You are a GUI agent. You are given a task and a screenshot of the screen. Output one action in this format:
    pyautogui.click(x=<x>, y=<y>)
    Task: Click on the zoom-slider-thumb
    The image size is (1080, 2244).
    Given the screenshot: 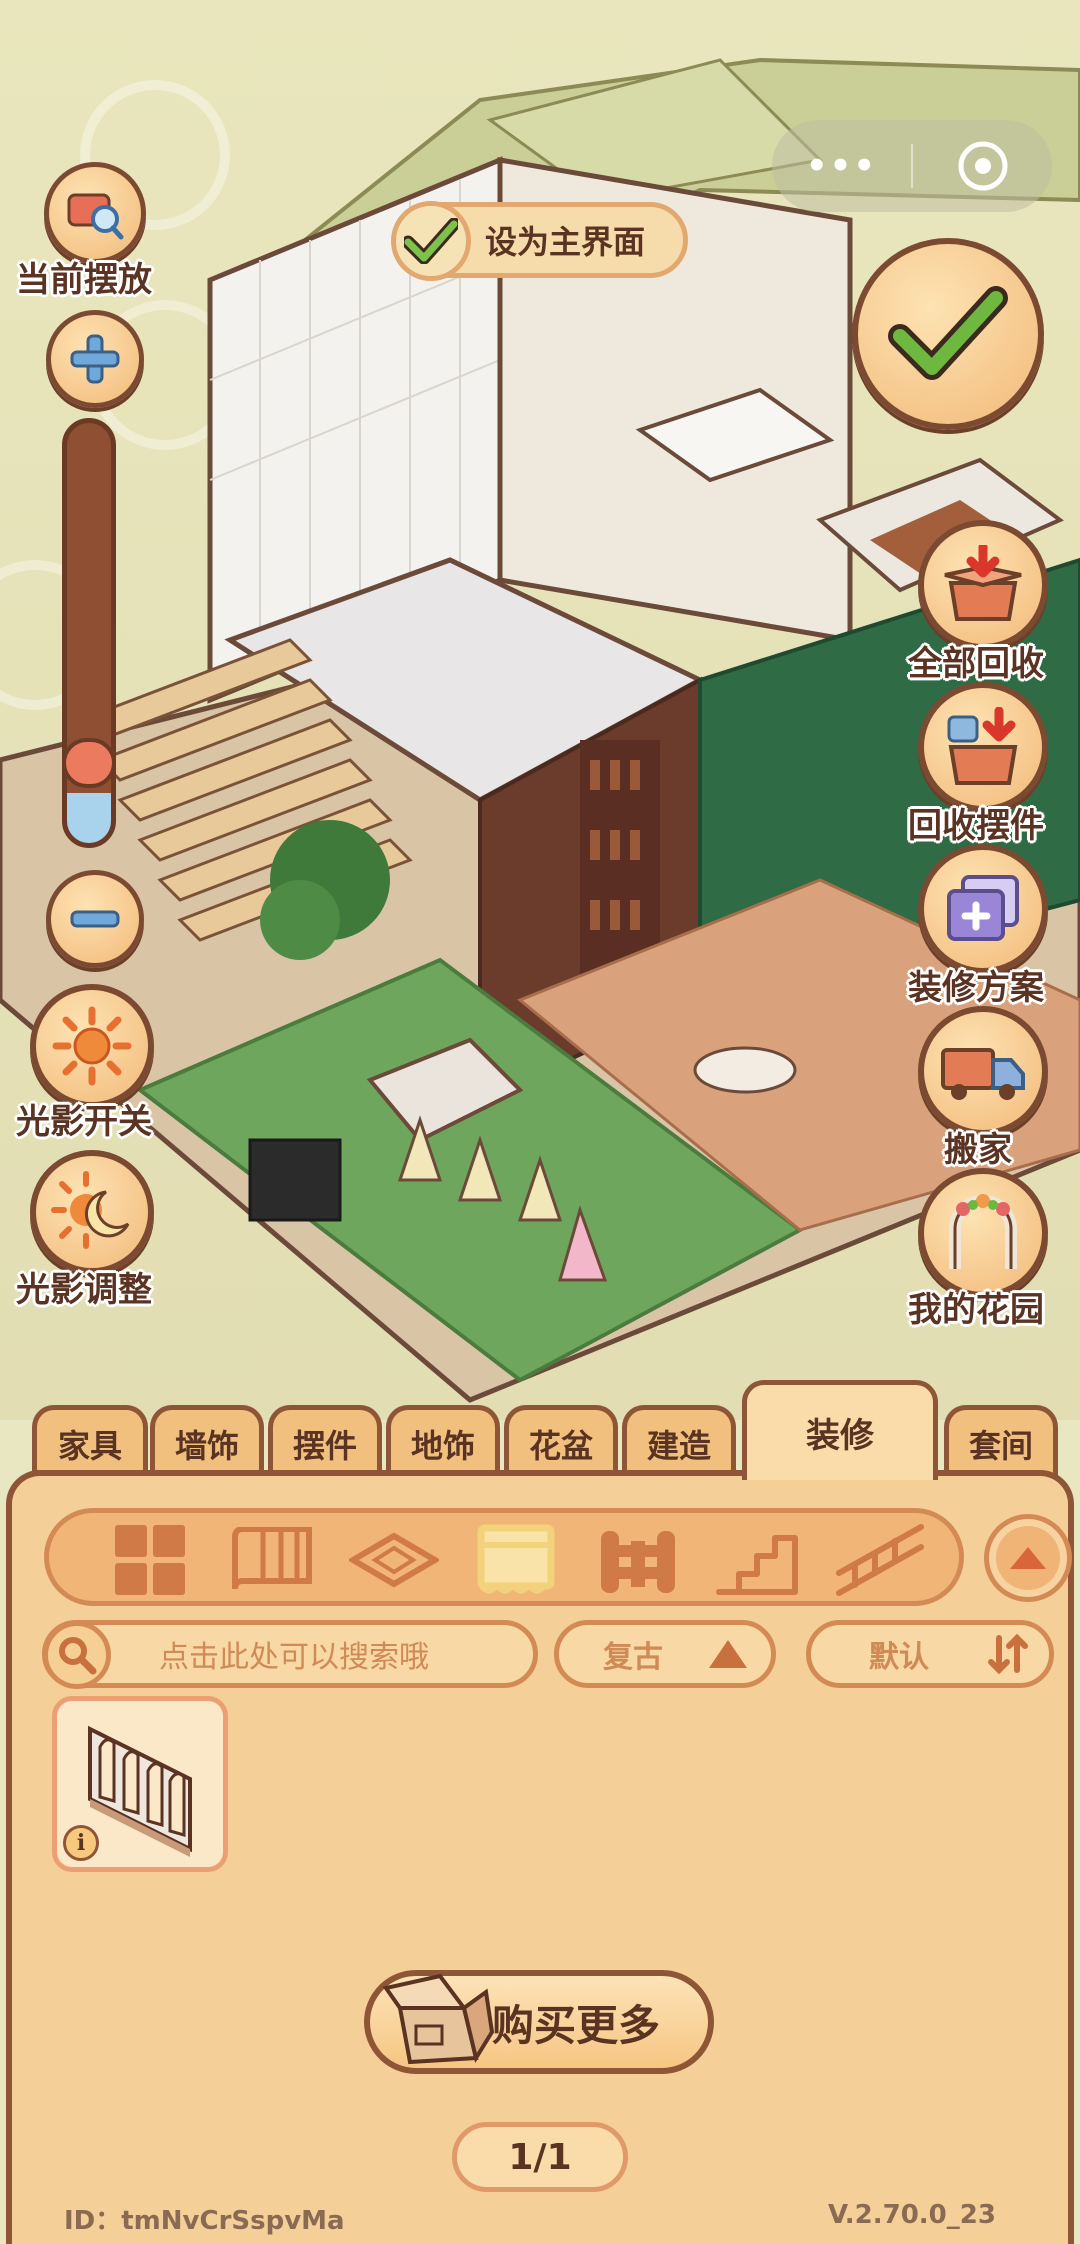 What is the action you would take?
    pyautogui.click(x=89, y=763)
    